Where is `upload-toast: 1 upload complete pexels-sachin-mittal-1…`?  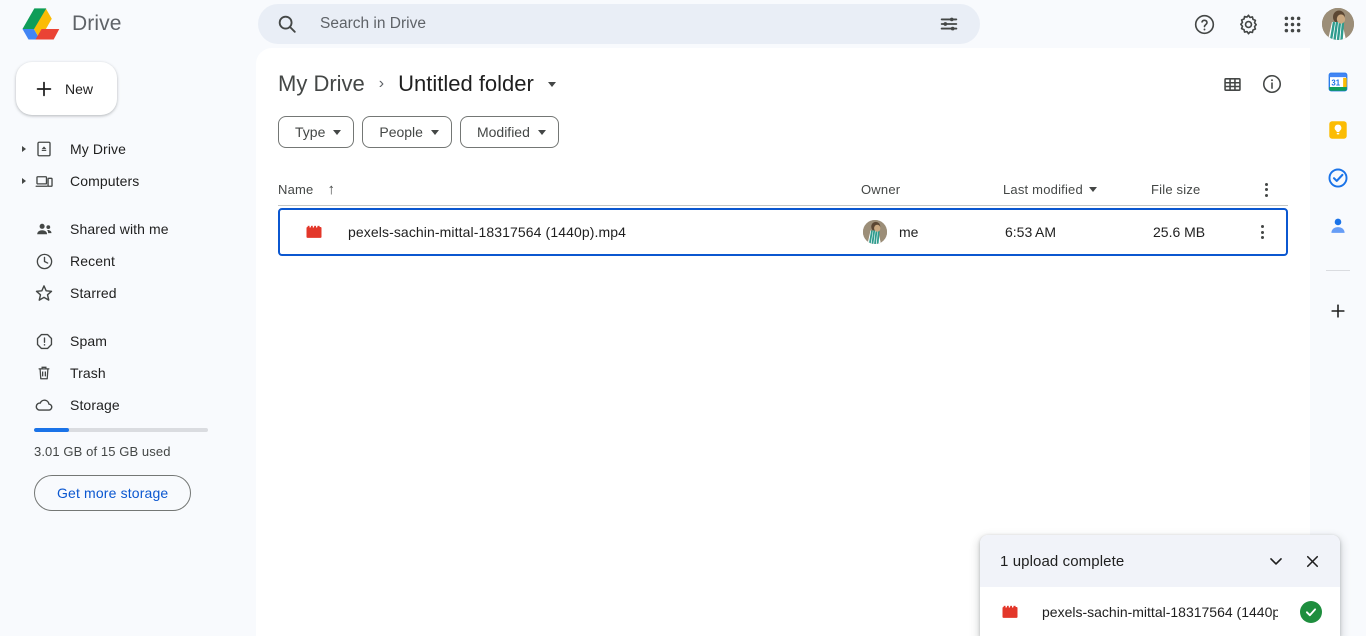 upload-toast: 1 upload complete pexels-sachin-mittal-1… is located at coordinates (1160, 585).